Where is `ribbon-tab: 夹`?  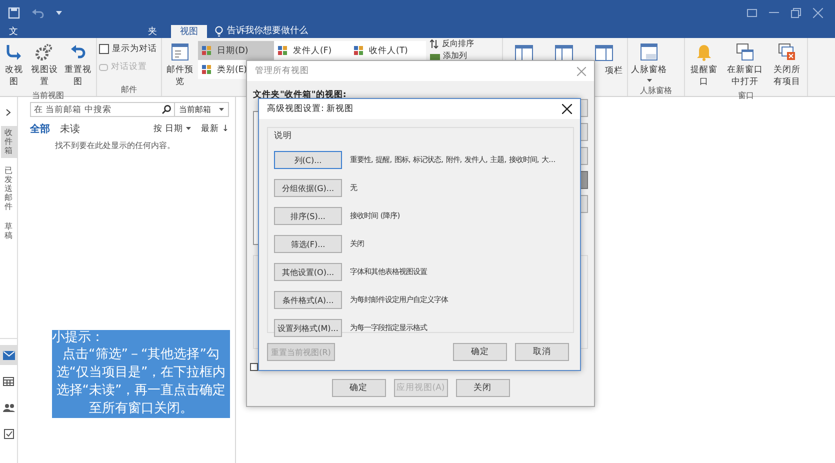
ribbon-tab: 夹 is located at coordinates (152, 31).